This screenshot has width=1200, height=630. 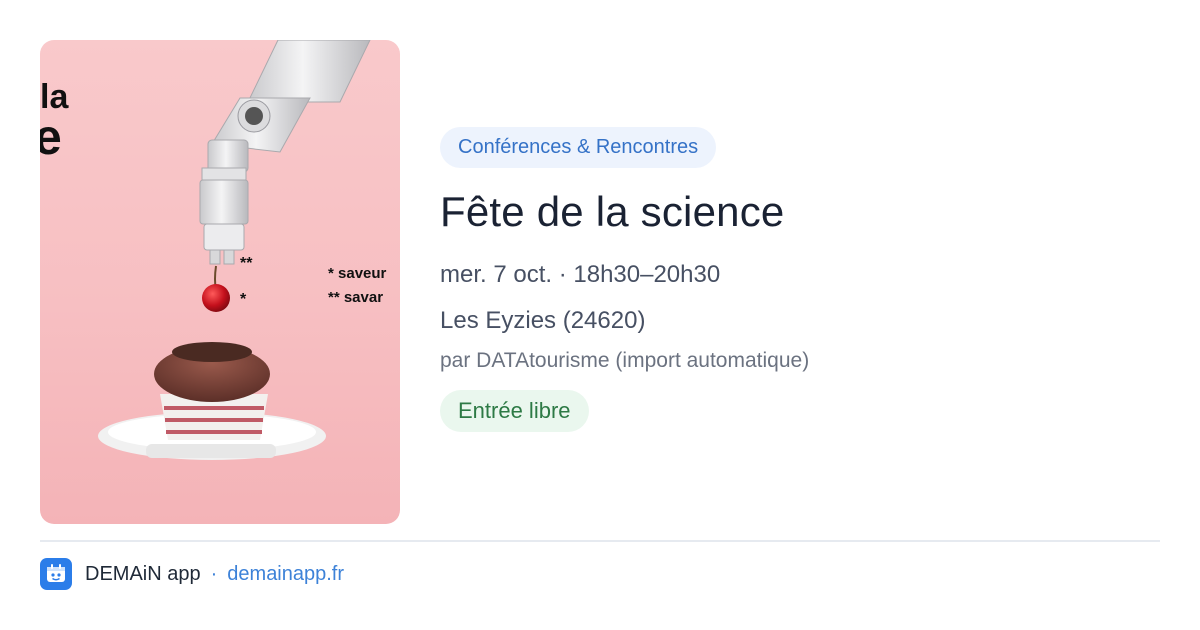 What do you see at coordinates (243, 299) in the screenshot?
I see `poster-star-single: *` at bounding box center [243, 299].